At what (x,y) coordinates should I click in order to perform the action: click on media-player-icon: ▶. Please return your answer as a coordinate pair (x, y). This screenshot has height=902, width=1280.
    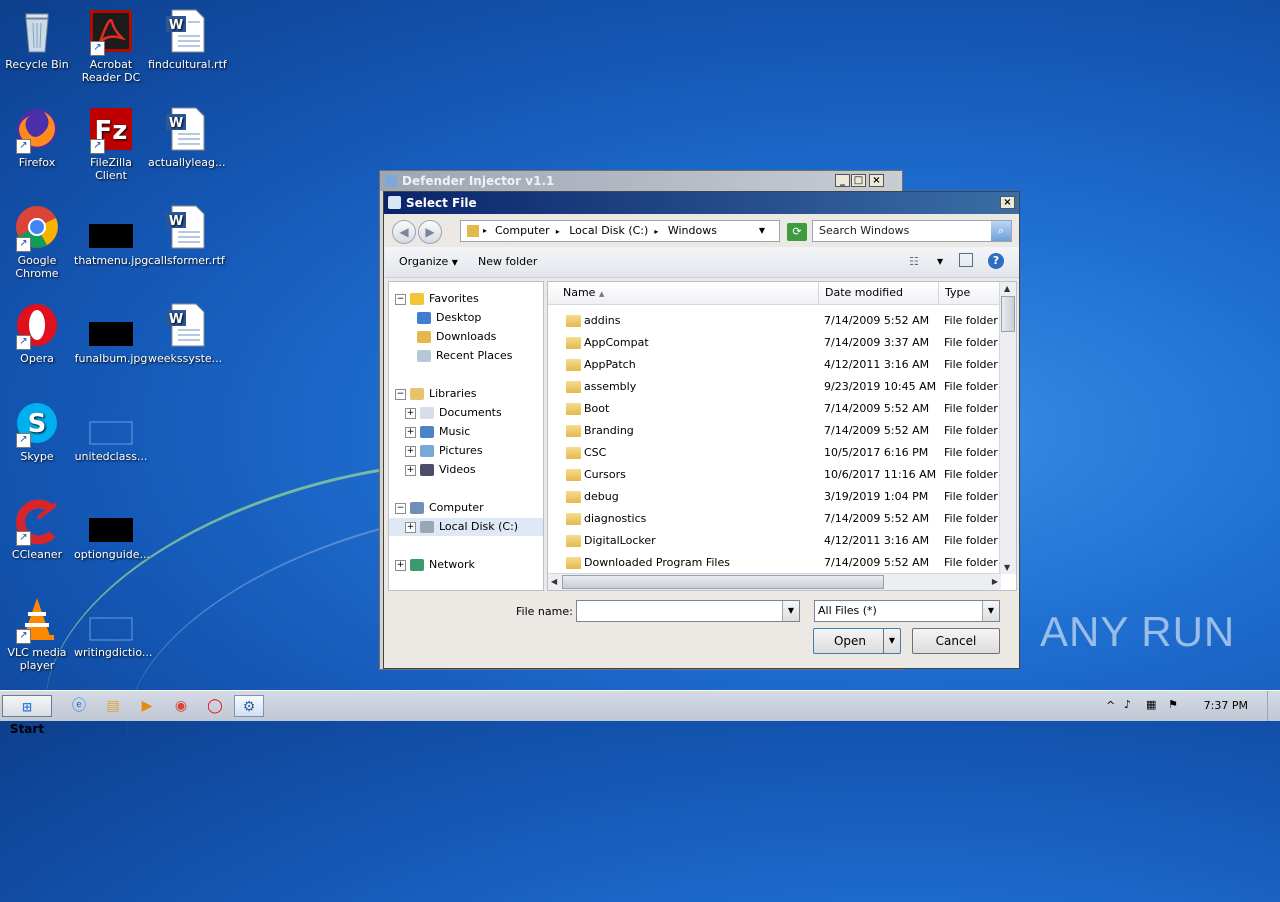
    Looking at the image, I should click on (147, 706).